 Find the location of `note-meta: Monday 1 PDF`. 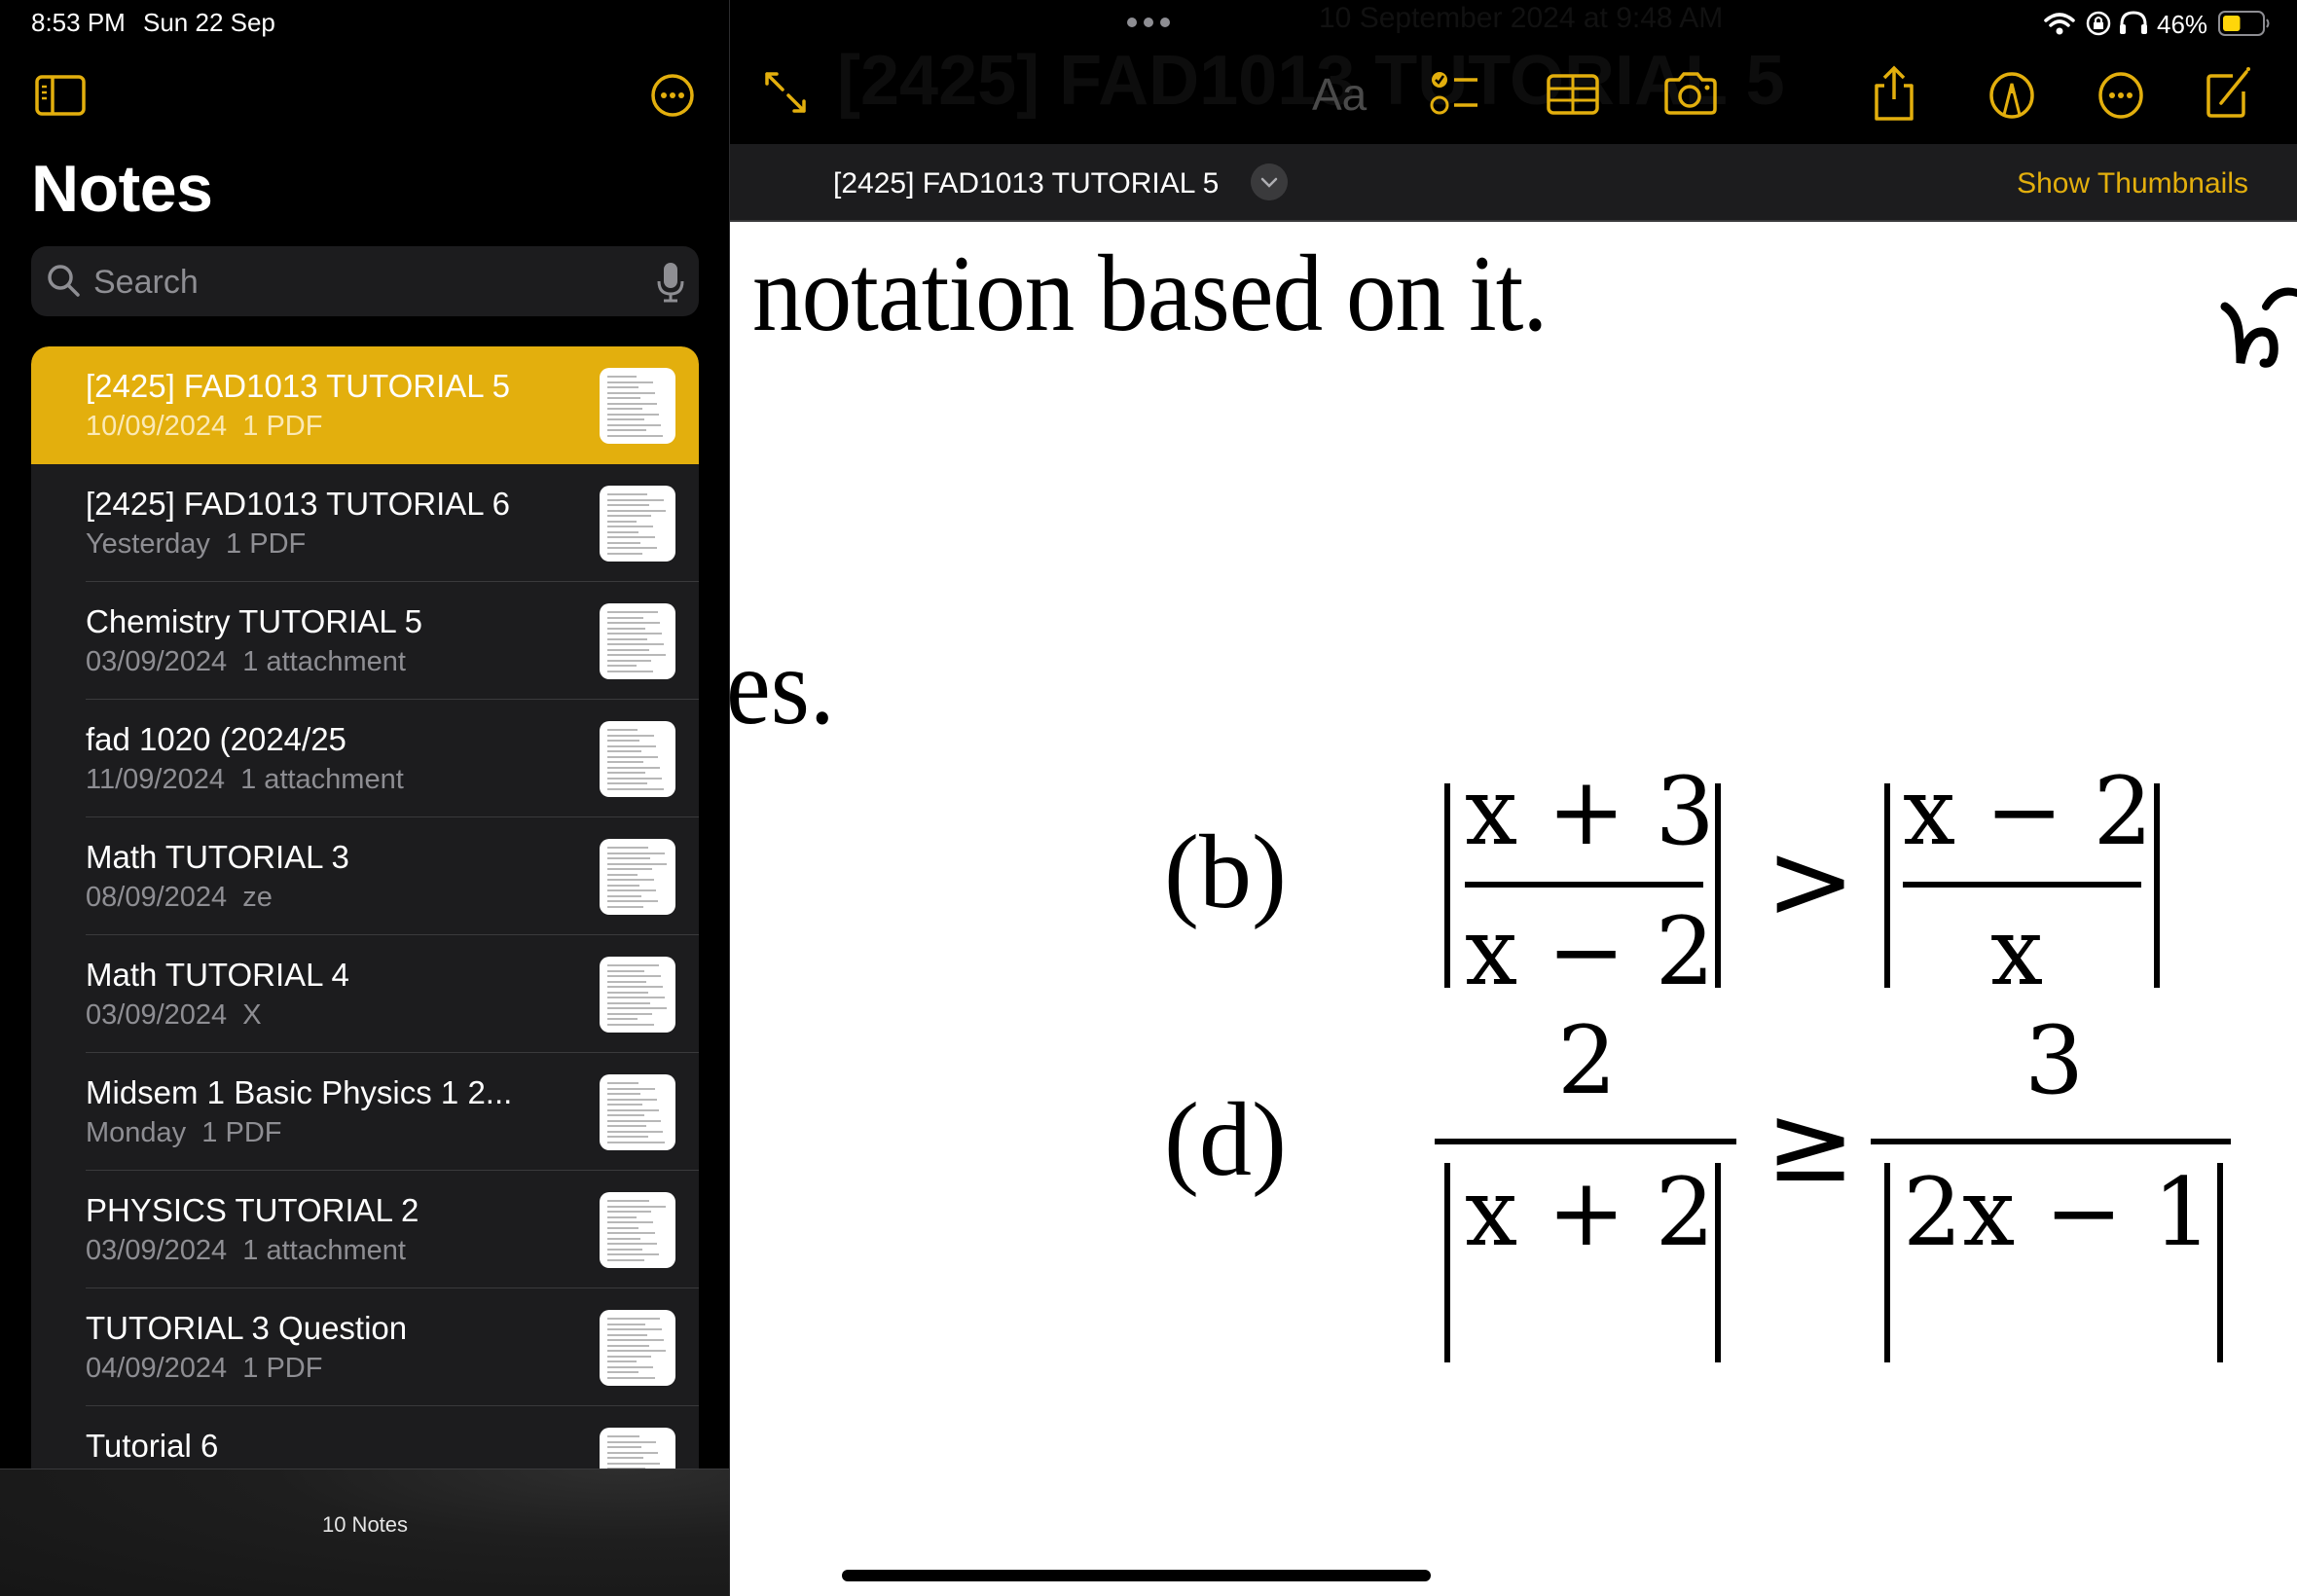

note-meta: Monday 1 PDF is located at coordinates (183, 1133).